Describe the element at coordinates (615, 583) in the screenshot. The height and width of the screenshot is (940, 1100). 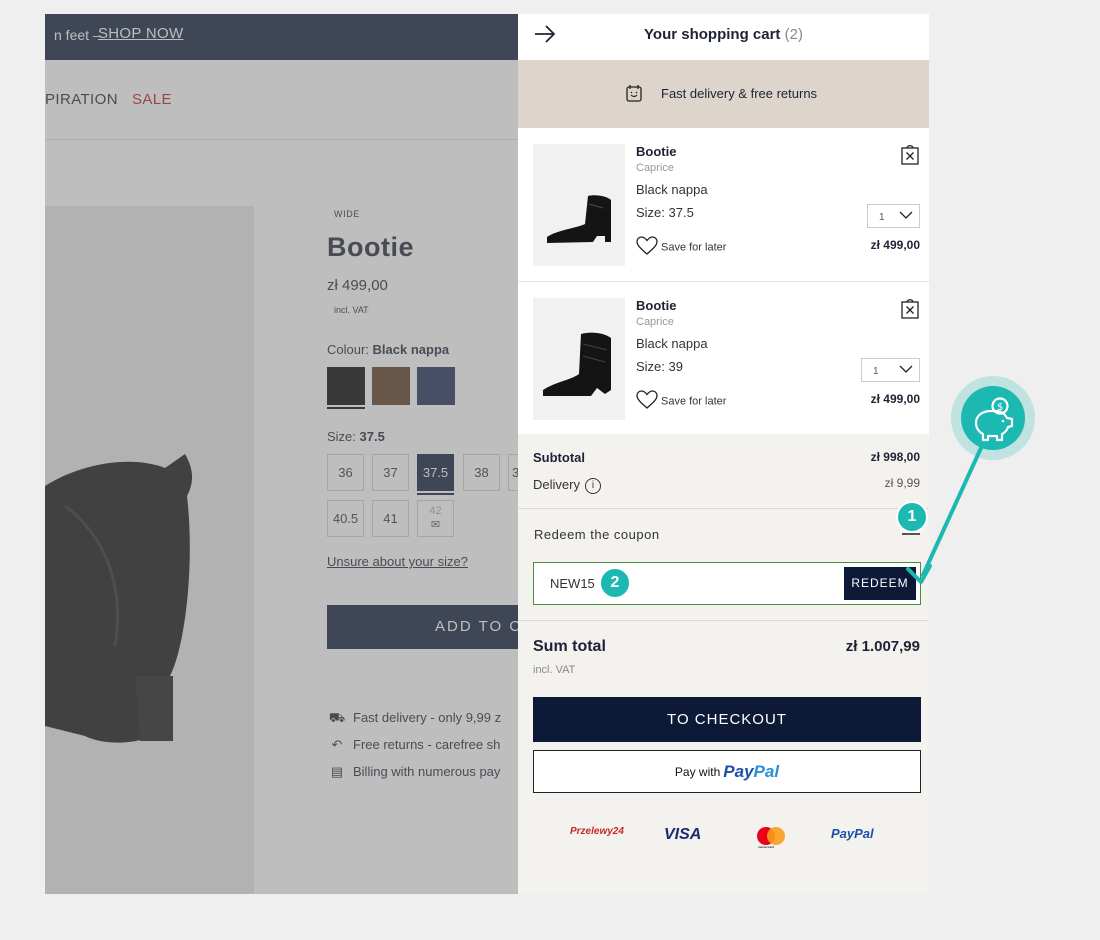
I see `step-badge-2: 2` at that location.